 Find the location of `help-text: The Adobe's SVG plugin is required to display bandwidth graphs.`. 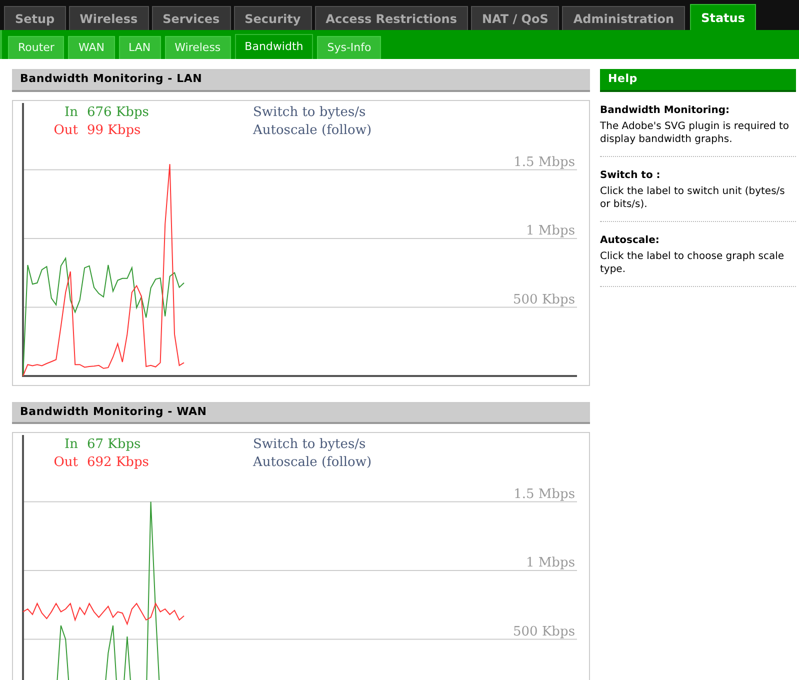

help-text: The Adobe's SVG plugin is required to display bandwidth graphs. is located at coordinates (695, 133).